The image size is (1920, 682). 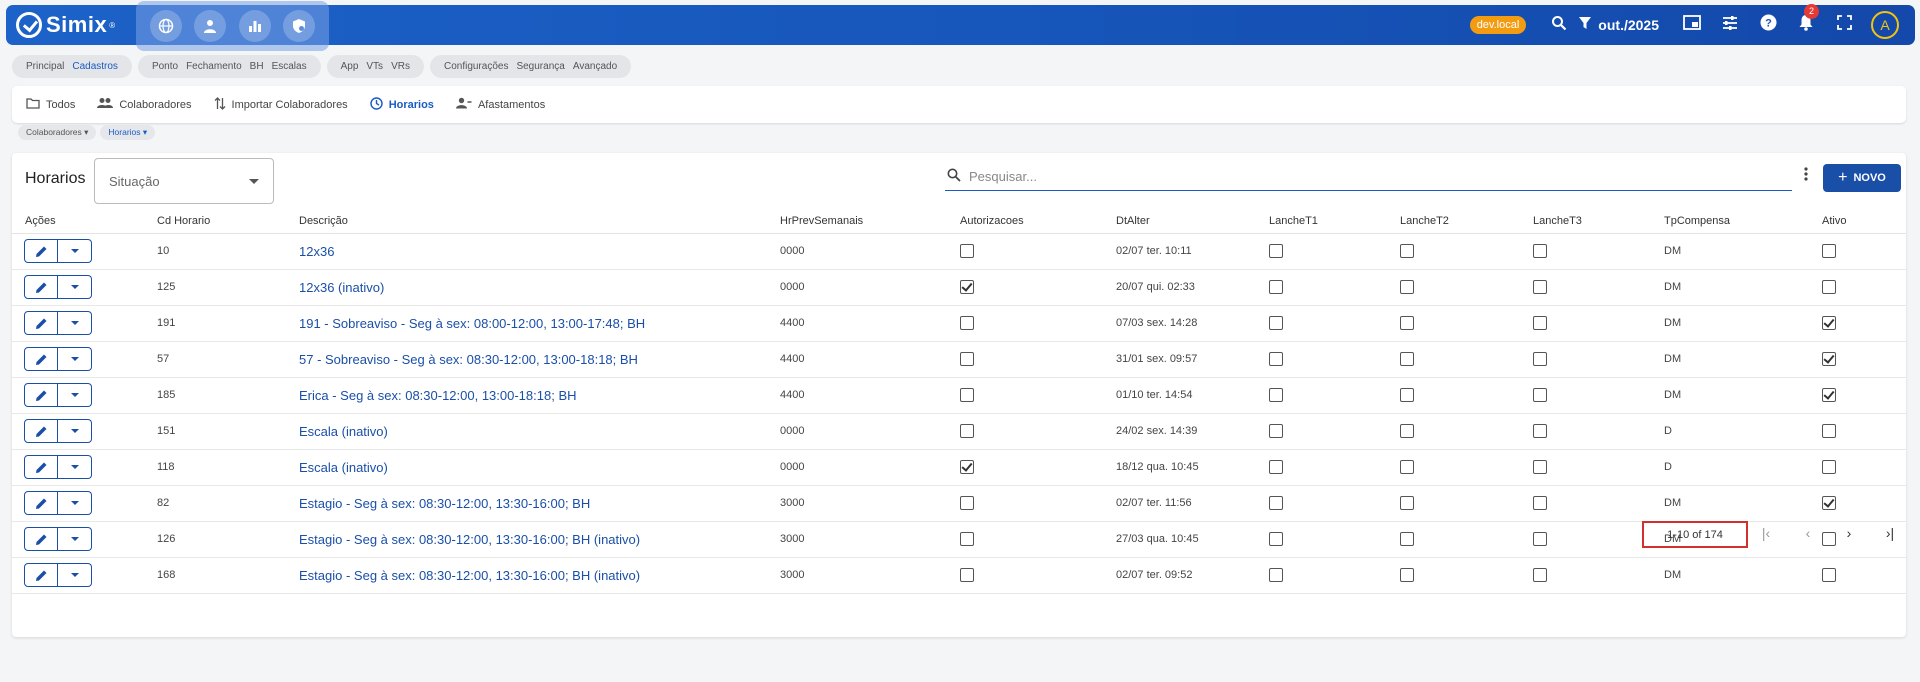 I want to click on fullscreen-icon, so click(x=1844, y=25).